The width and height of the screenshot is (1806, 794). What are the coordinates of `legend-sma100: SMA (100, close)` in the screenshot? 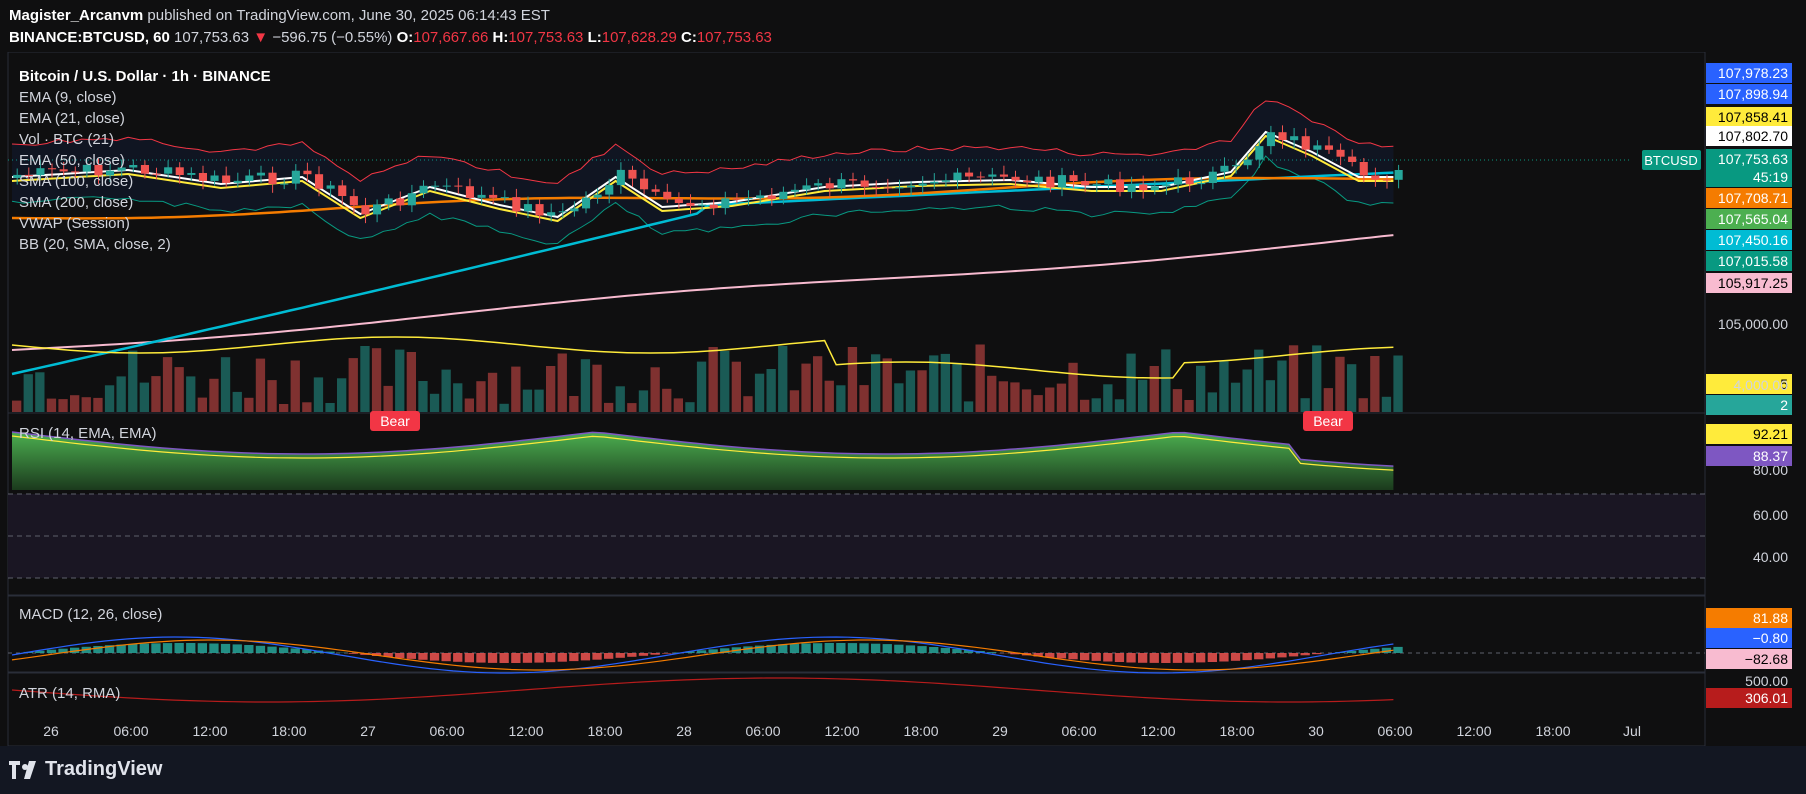 It's located at (145, 181).